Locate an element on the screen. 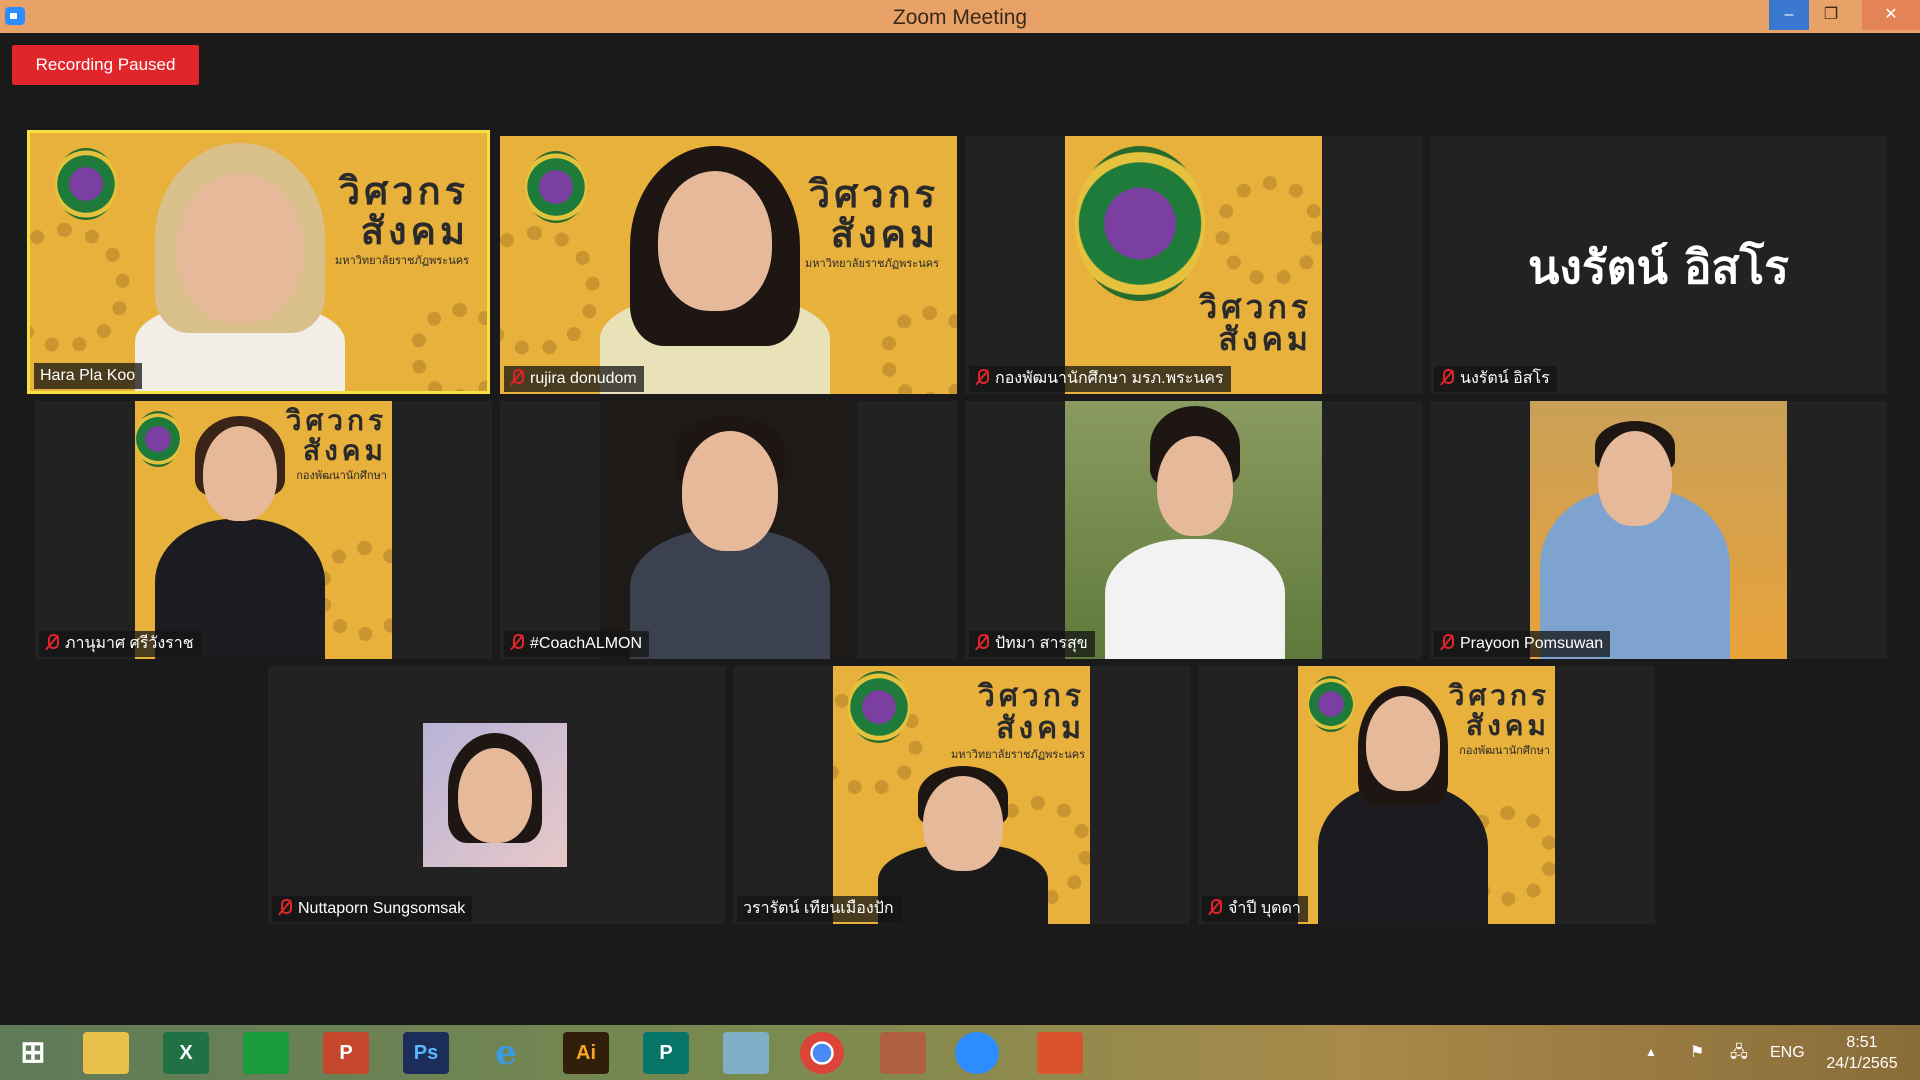  title-bar: Zoom Meeting – ❐ ✕ is located at coordinates (960, 16).